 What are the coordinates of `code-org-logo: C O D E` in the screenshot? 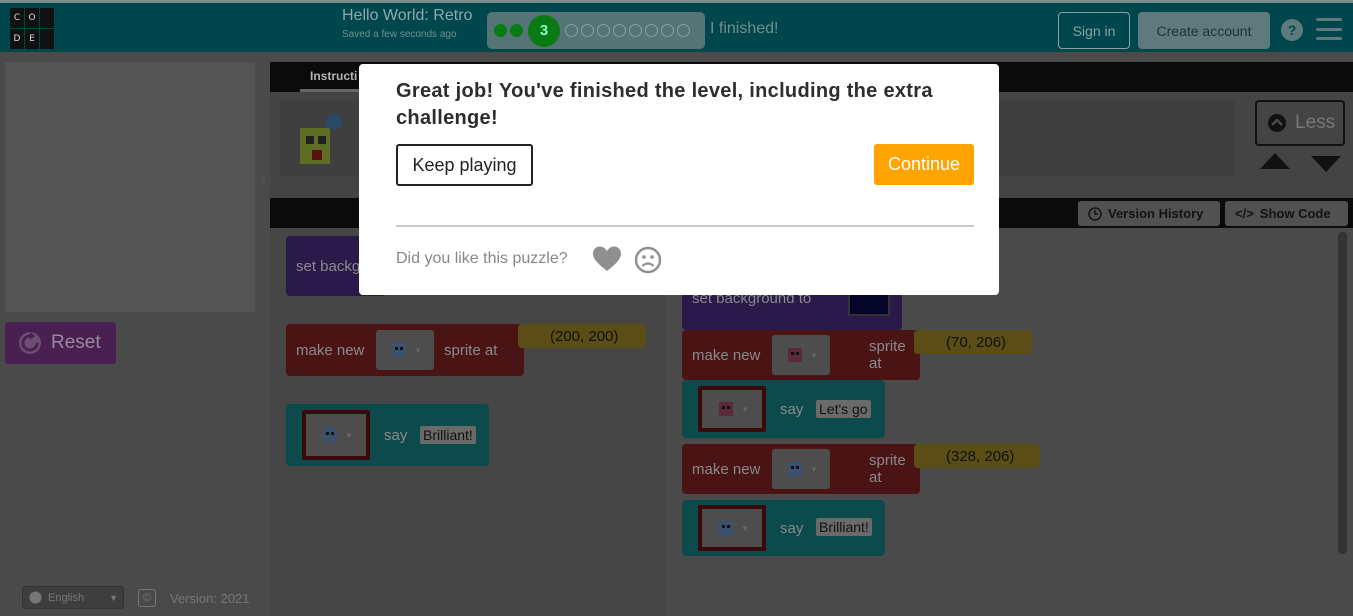 It's located at (32, 29).